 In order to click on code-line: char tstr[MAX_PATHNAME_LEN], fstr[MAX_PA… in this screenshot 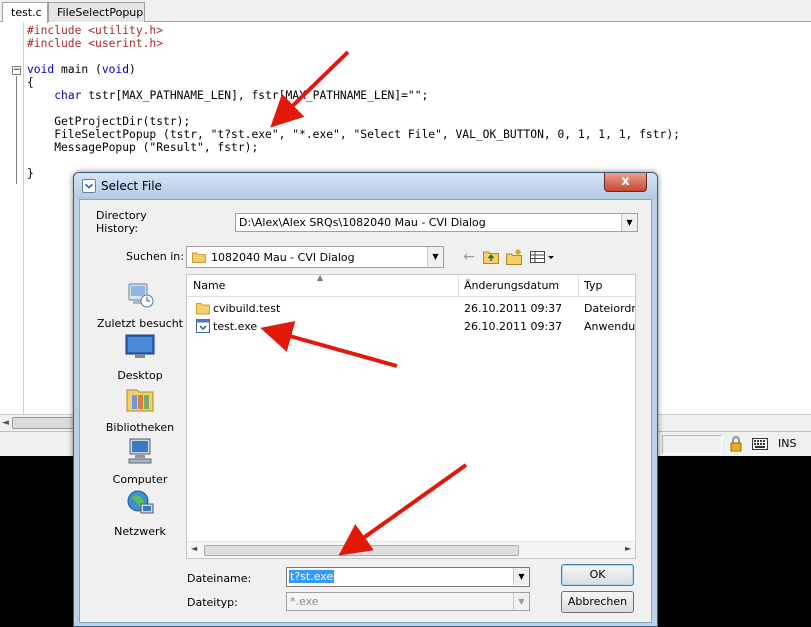, I will do `click(353, 95)`.